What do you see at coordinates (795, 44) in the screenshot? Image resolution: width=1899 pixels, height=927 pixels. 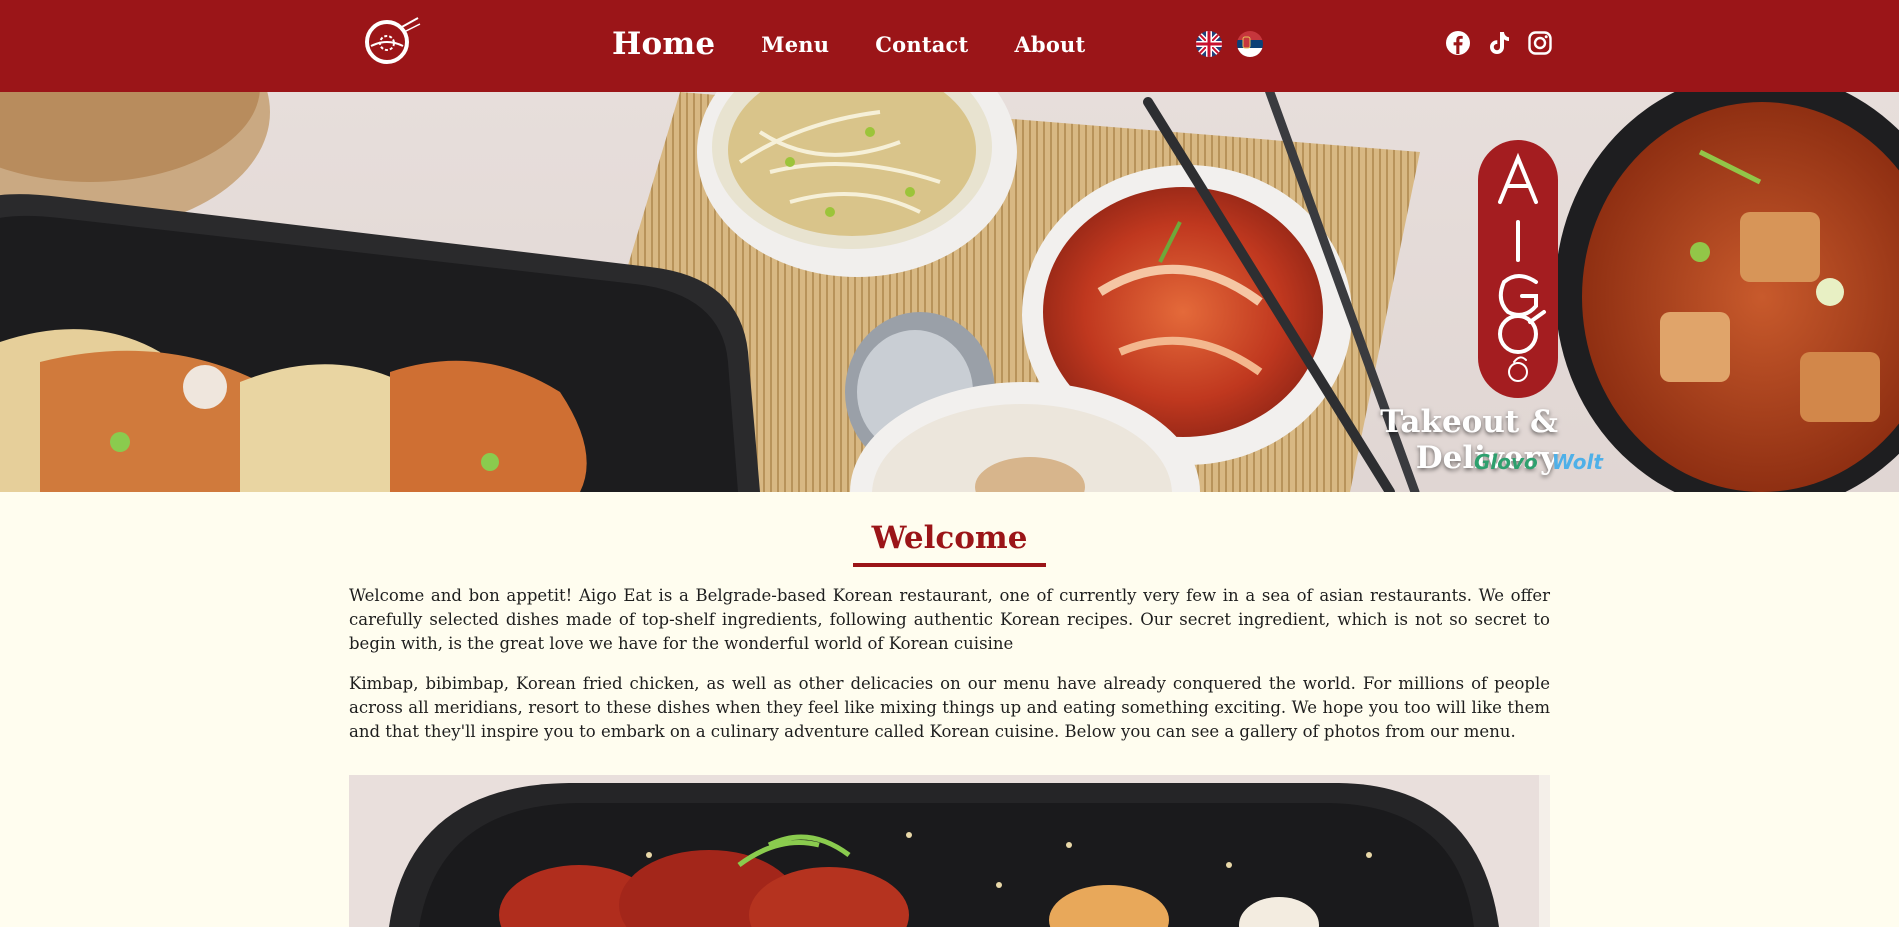 I see `nav-menu-link: Menu` at bounding box center [795, 44].